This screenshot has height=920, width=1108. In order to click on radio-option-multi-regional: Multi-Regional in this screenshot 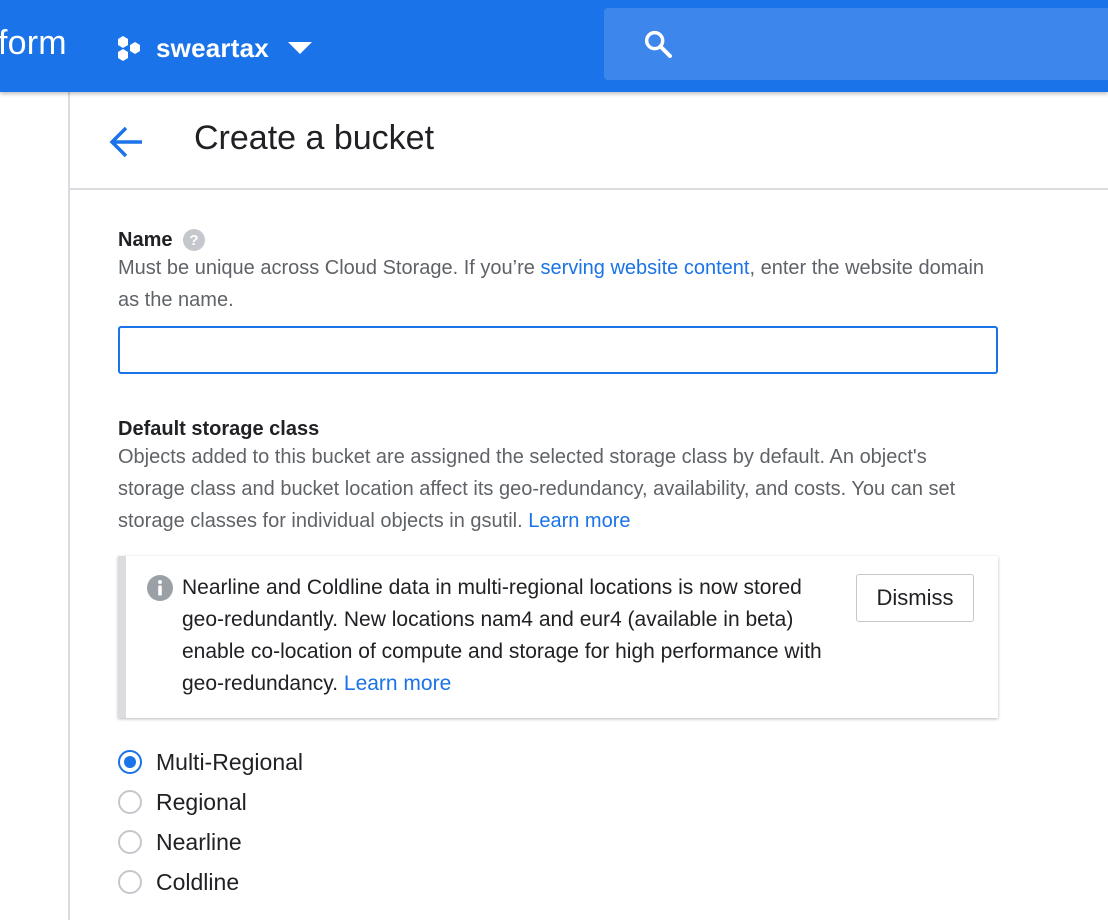, I will do `click(210, 762)`.